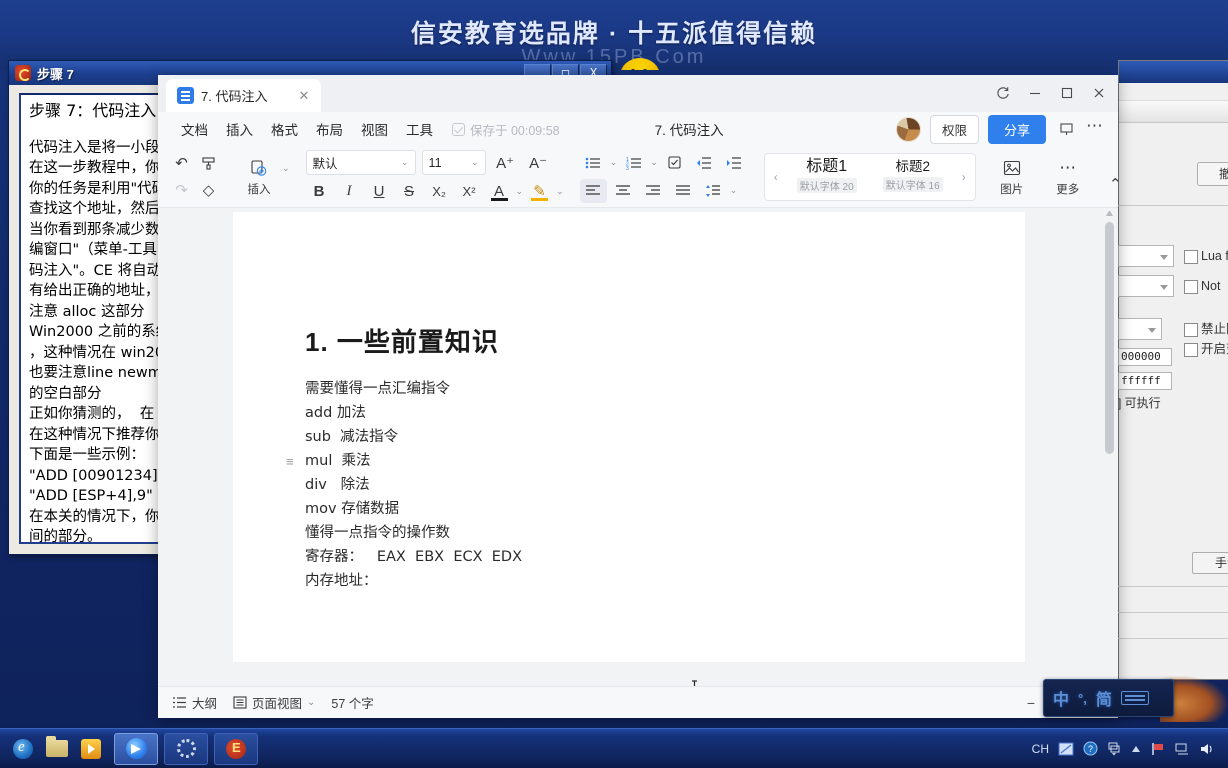 Image resolution: width=1228 pixels, height=768 pixels. I want to click on menu-item-tools: 工具, so click(419, 129).